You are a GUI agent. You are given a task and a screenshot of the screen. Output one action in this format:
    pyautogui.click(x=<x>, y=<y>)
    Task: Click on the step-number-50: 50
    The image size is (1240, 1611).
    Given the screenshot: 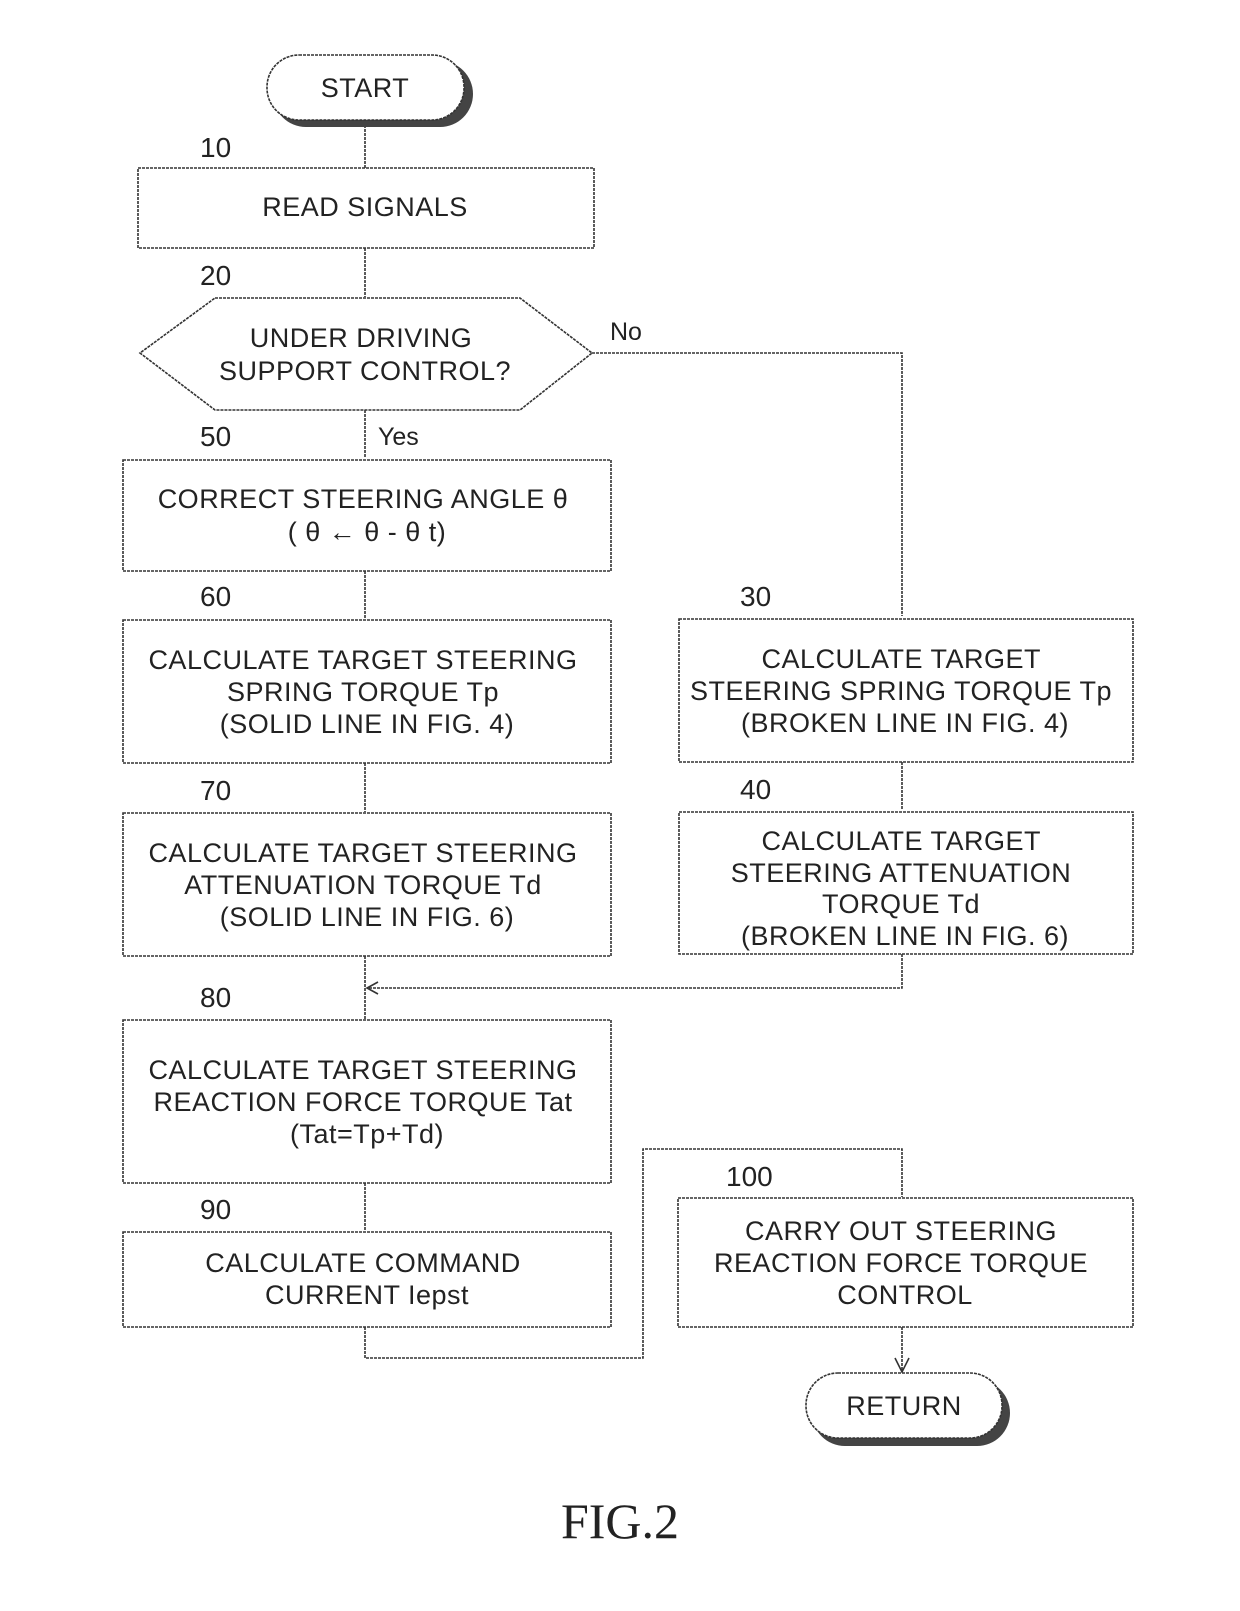 What is the action you would take?
    pyautogui.click(x=215, y=436)
    